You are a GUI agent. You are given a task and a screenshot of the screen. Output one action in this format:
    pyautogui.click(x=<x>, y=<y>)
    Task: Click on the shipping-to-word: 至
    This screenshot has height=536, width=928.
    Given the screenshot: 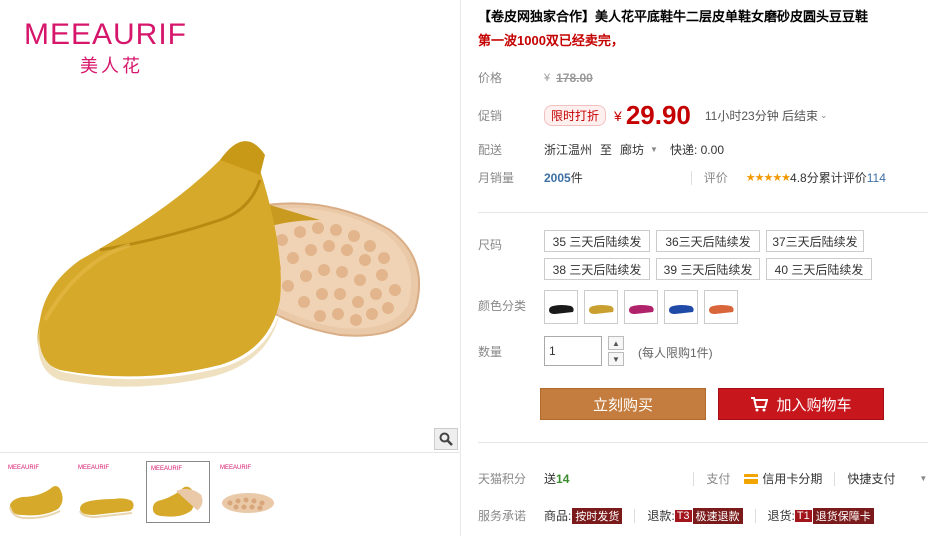 What is the action you would take?
    pyautogui.click(x=606, y=150)
    